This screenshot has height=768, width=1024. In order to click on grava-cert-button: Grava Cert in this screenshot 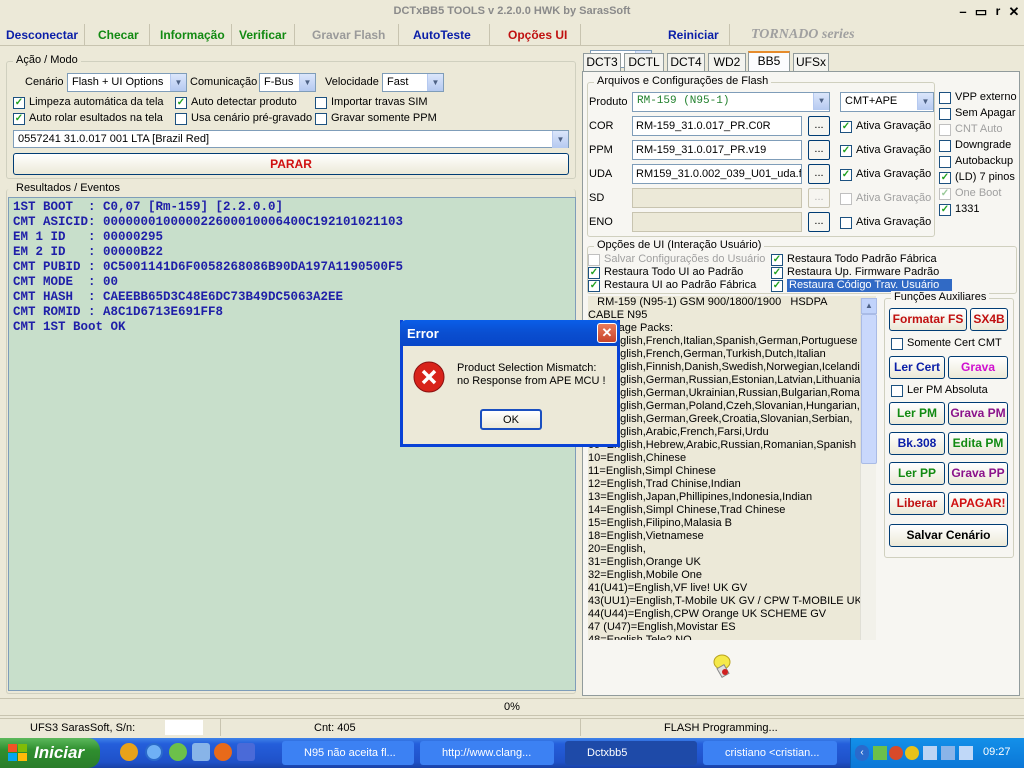, I will do `click(978, 367)`.